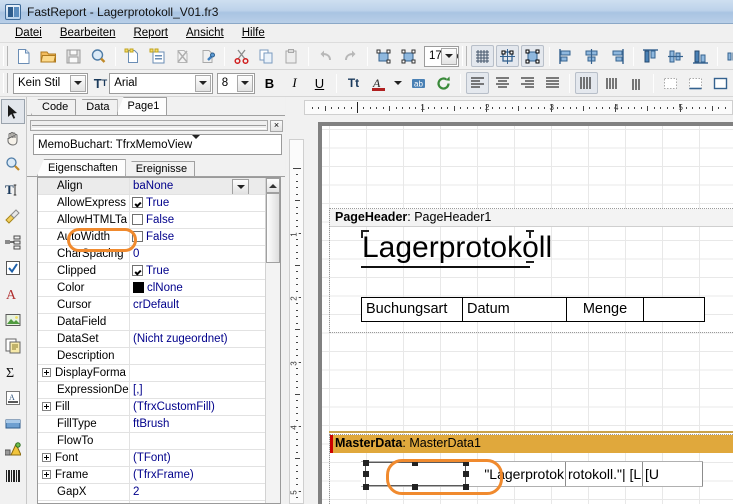  I want to click on tab-eigenschaften: Eigenschaften, so click(81, 167).